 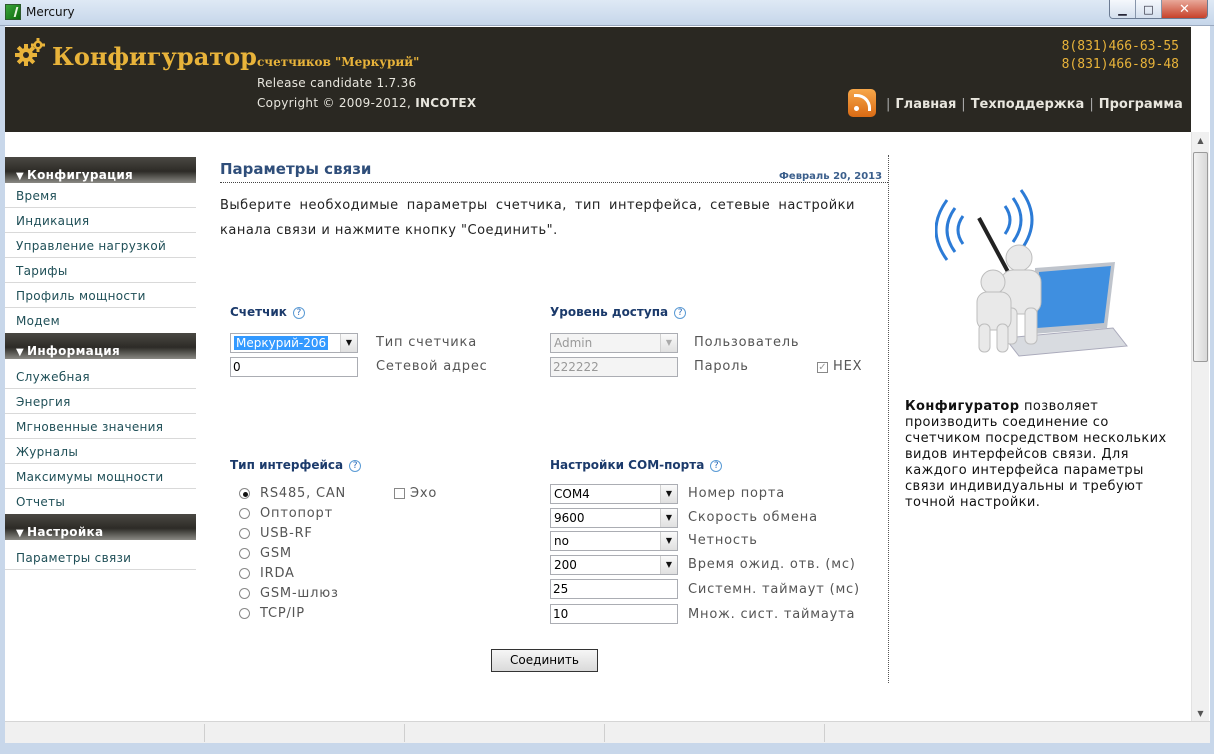 What do you see at coordinates (1212, 390) in the screenshot?
I see `window-frame-right` at bounding box center [1212, 390].